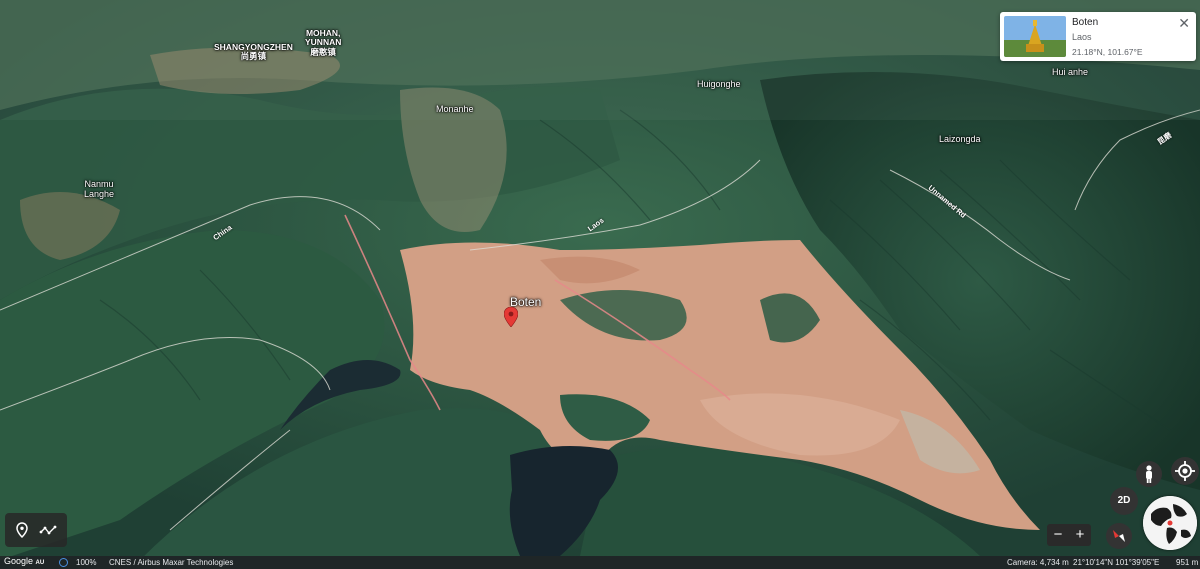 Image resolution: width=1200 pixels, height=569 pixels. I want to click on place-label-nanmu-langhe: Nanmu Langhe, so click(99, 189).